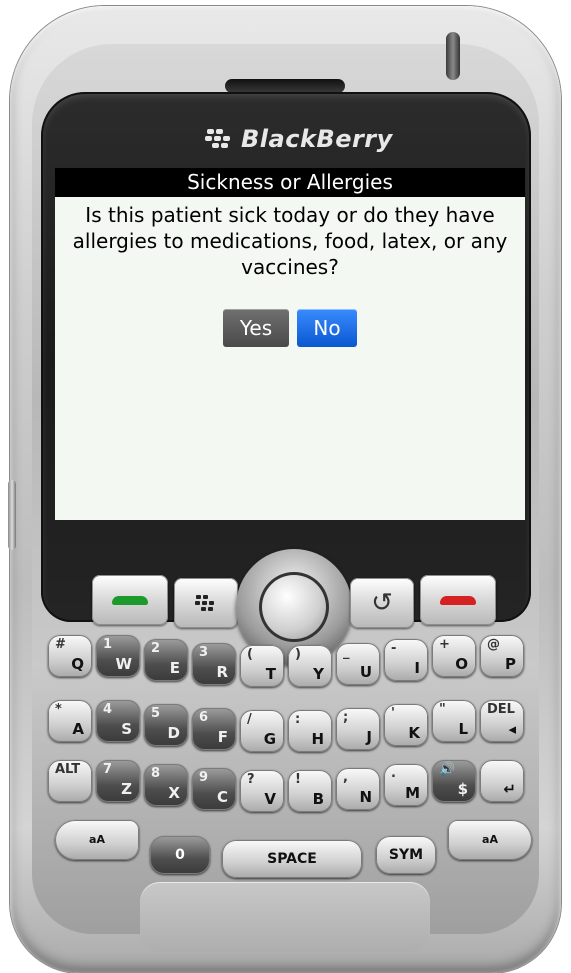 This screenshot has height=973, width=571. I want to click on key-row3-1: 7Z, so click(118, 781).